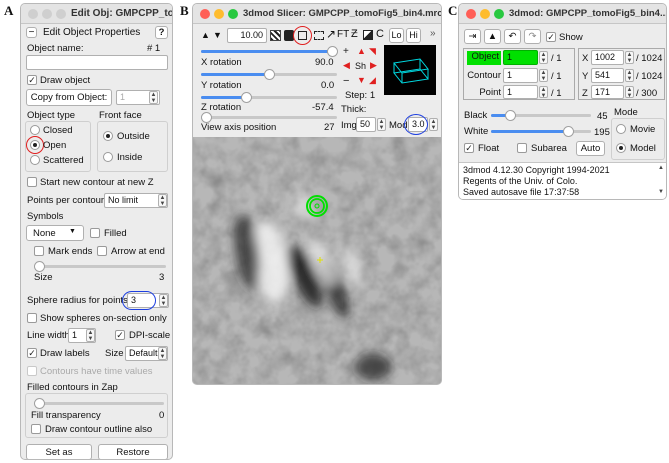 Image resolution: width=669 pixels, height=463 pixels. What do you see at coordinates (512, 36) in the screenshot?
I see `undo-icon: ↶` at bounding box center [512, 36].